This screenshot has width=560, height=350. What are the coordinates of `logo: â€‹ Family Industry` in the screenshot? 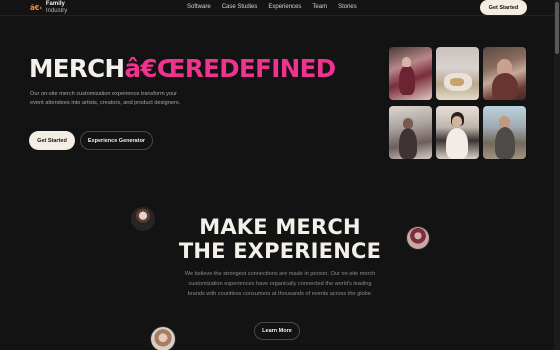 It's located at (48, 7).